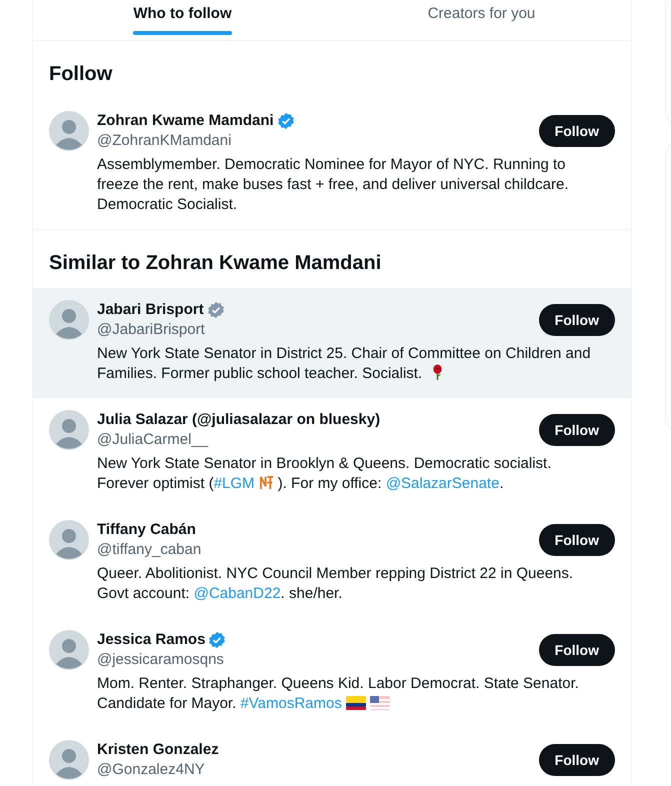  Describe the element at coordinates (150, 310) in the screenshot. I see `user-name: Jabari Brisport` at that location.